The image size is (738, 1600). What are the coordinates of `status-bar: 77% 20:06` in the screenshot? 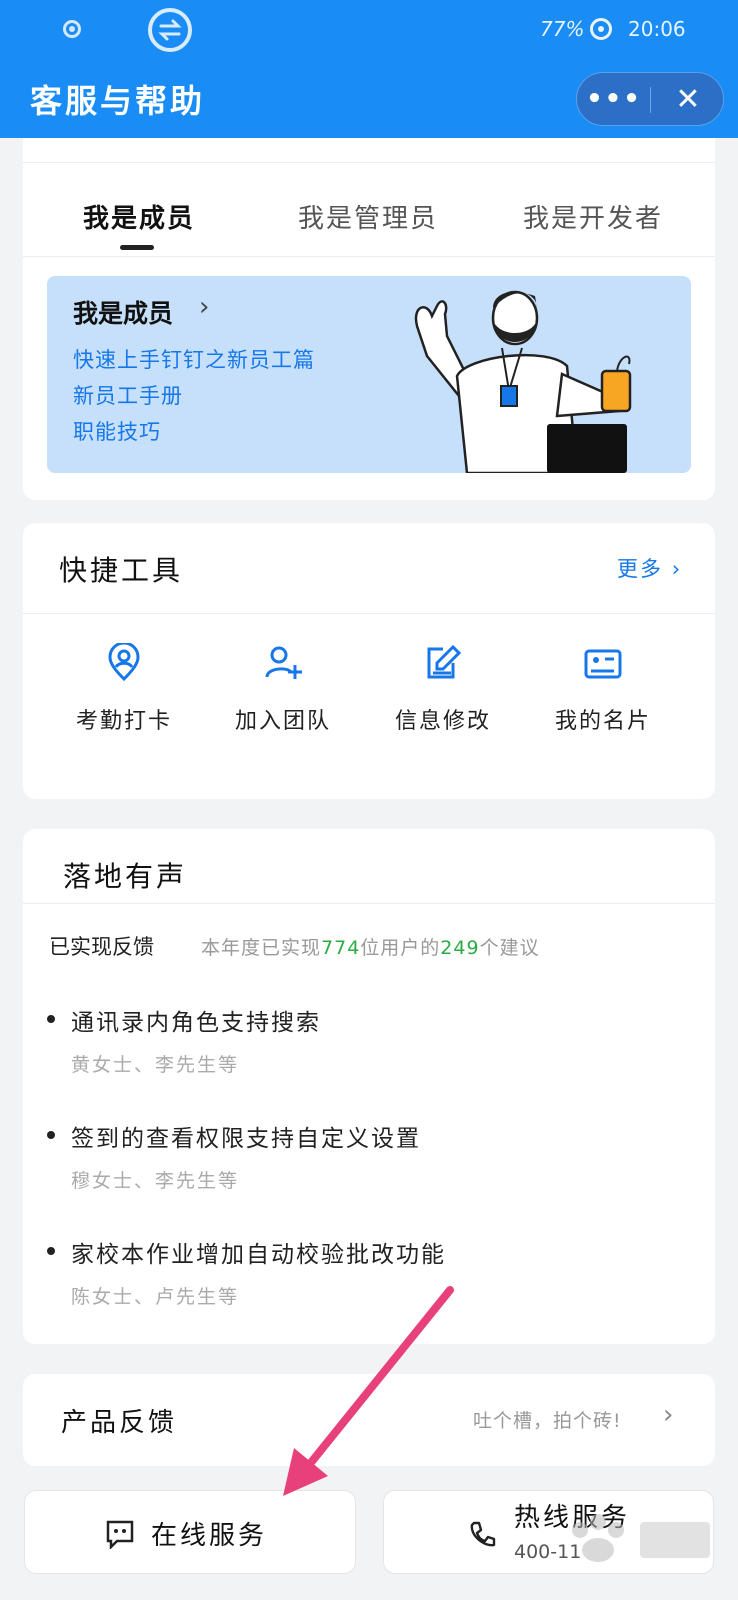 It's located at (369, 30).